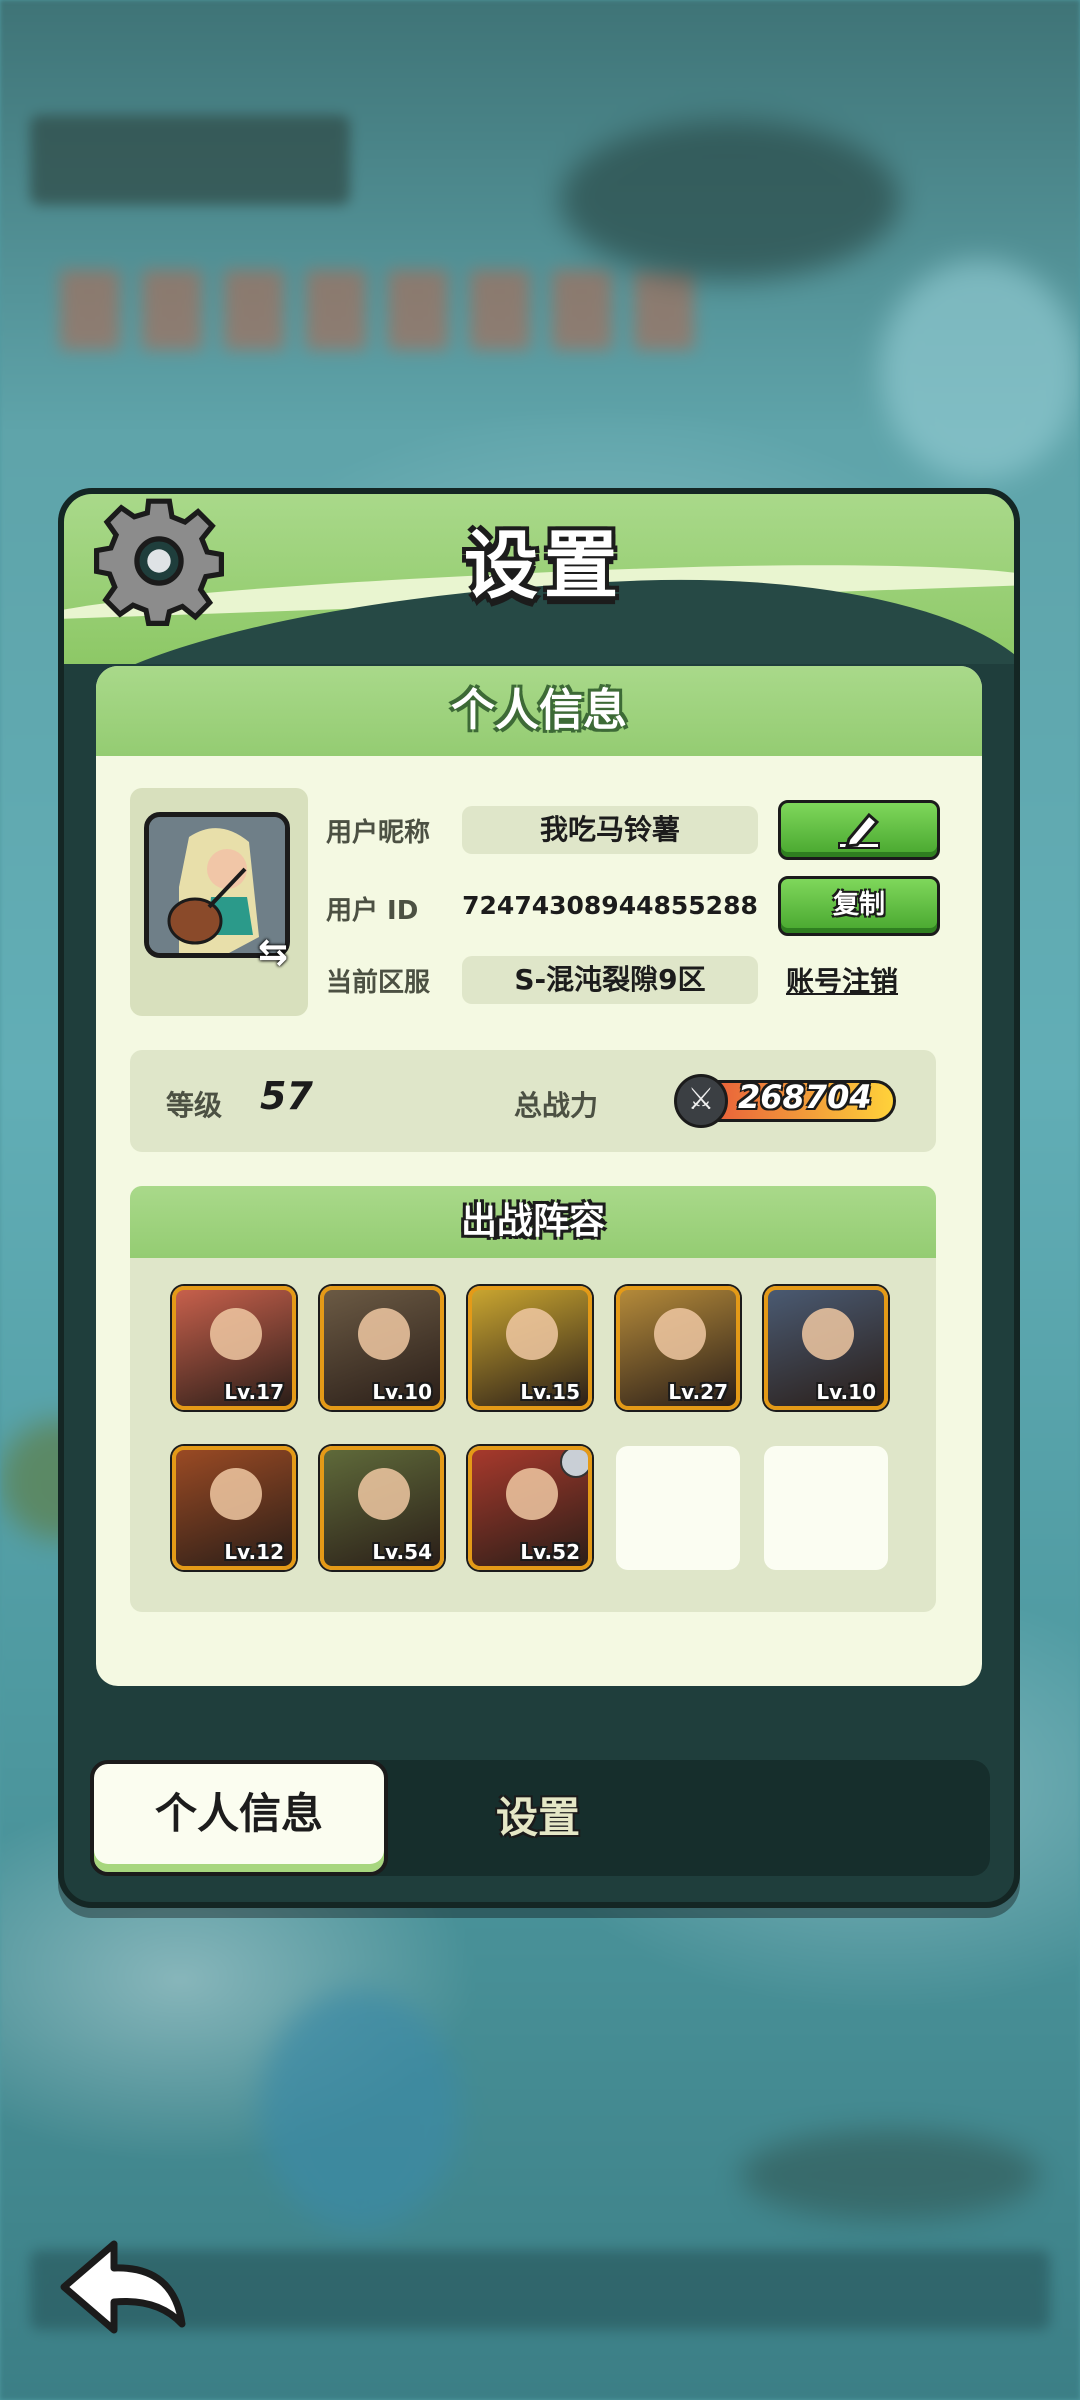 The width and height of the screenshot is (1080, 2400). I want to click on hero-level: Lv.54, so click(402, 1552).